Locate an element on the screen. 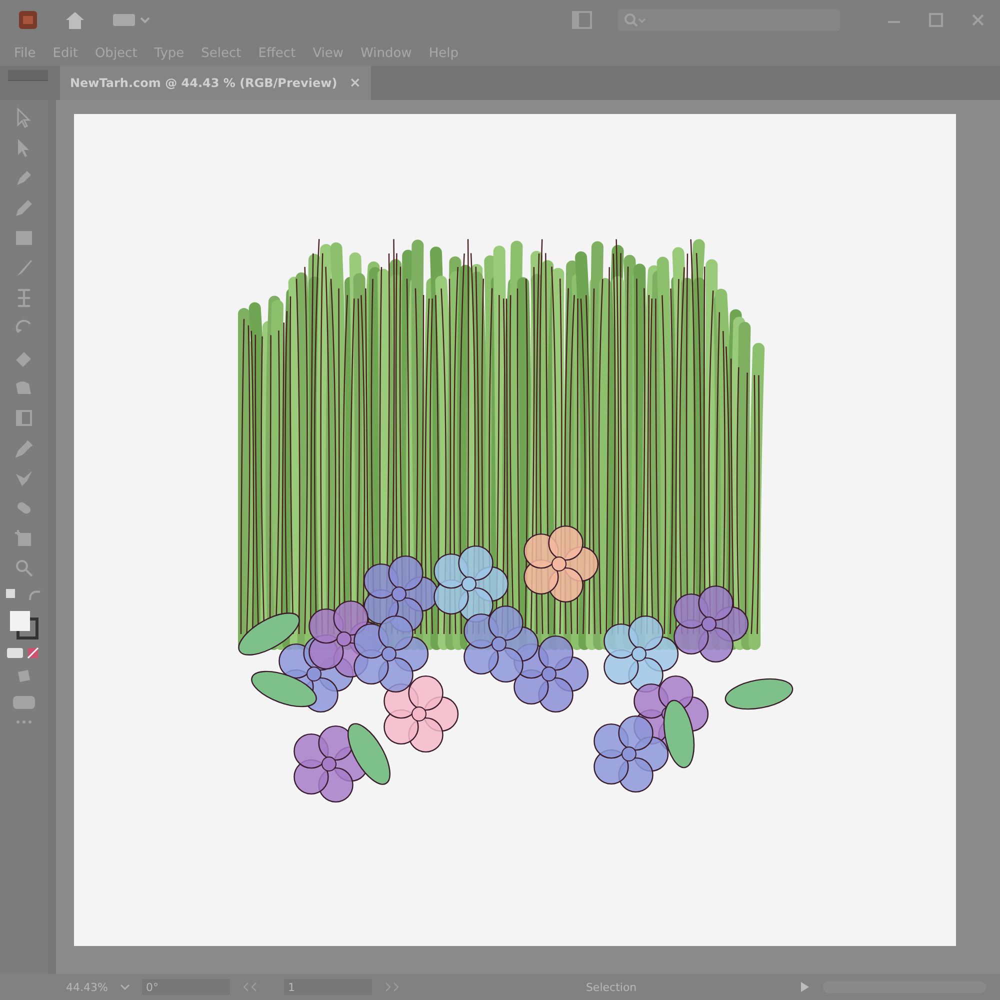 This screenshot has width=1000, height=1000. artboard-dropdown: 1 is located at coordinates (328, 987).